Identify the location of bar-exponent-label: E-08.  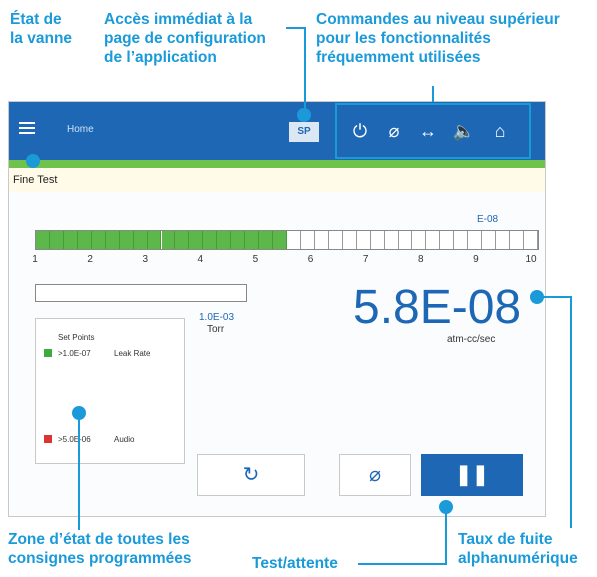
(488, 219).